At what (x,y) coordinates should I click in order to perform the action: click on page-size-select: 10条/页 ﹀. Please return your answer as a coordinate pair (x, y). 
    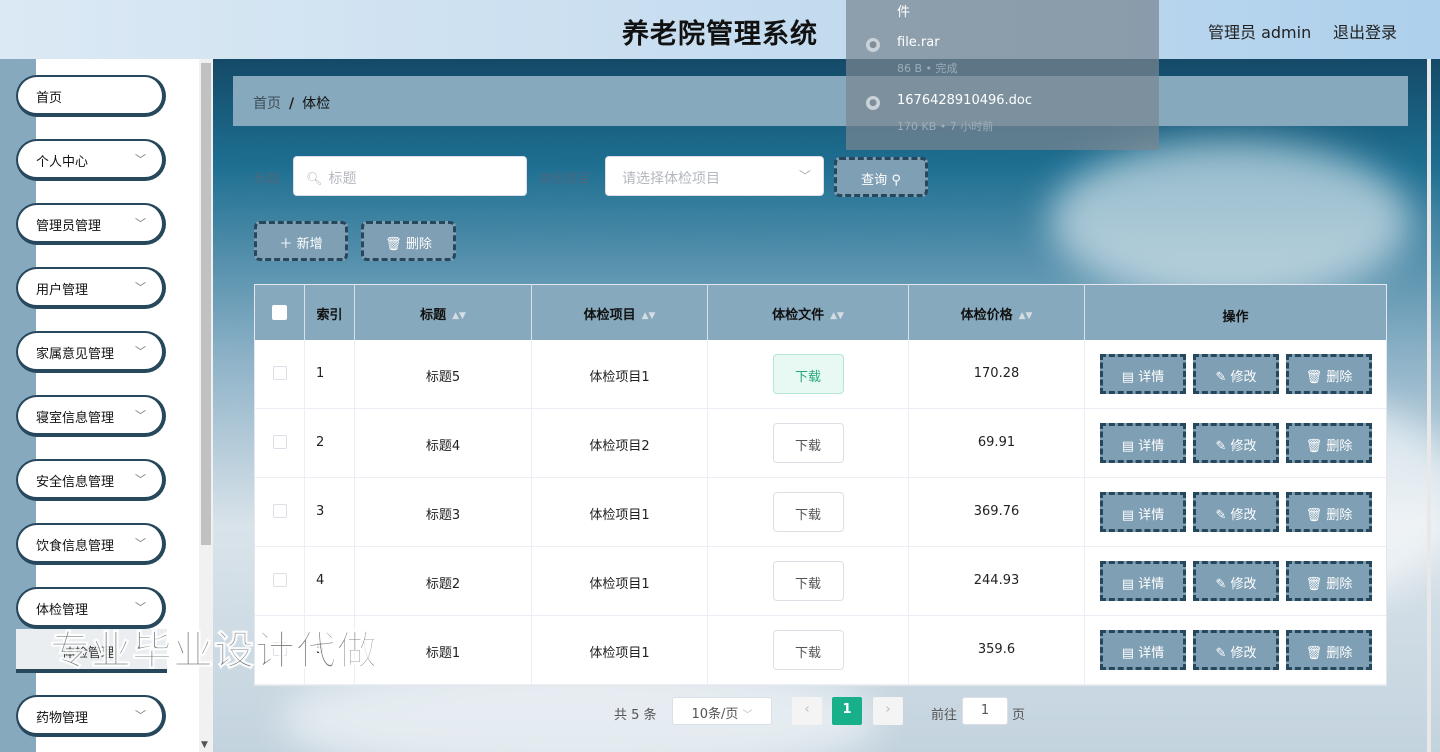
    Looking at the image, I should click on (722, 711).